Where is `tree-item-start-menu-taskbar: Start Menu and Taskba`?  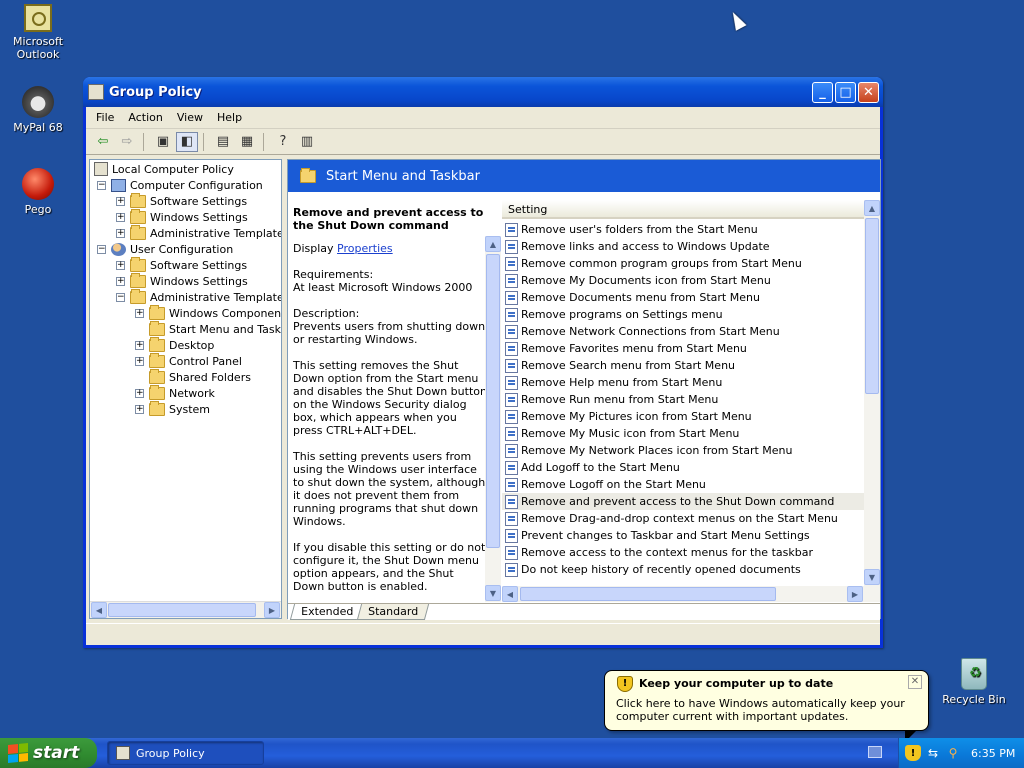 tree-item-start-menu-taskbar: Start Menu and Taskba is located at coordinates (208, 328).